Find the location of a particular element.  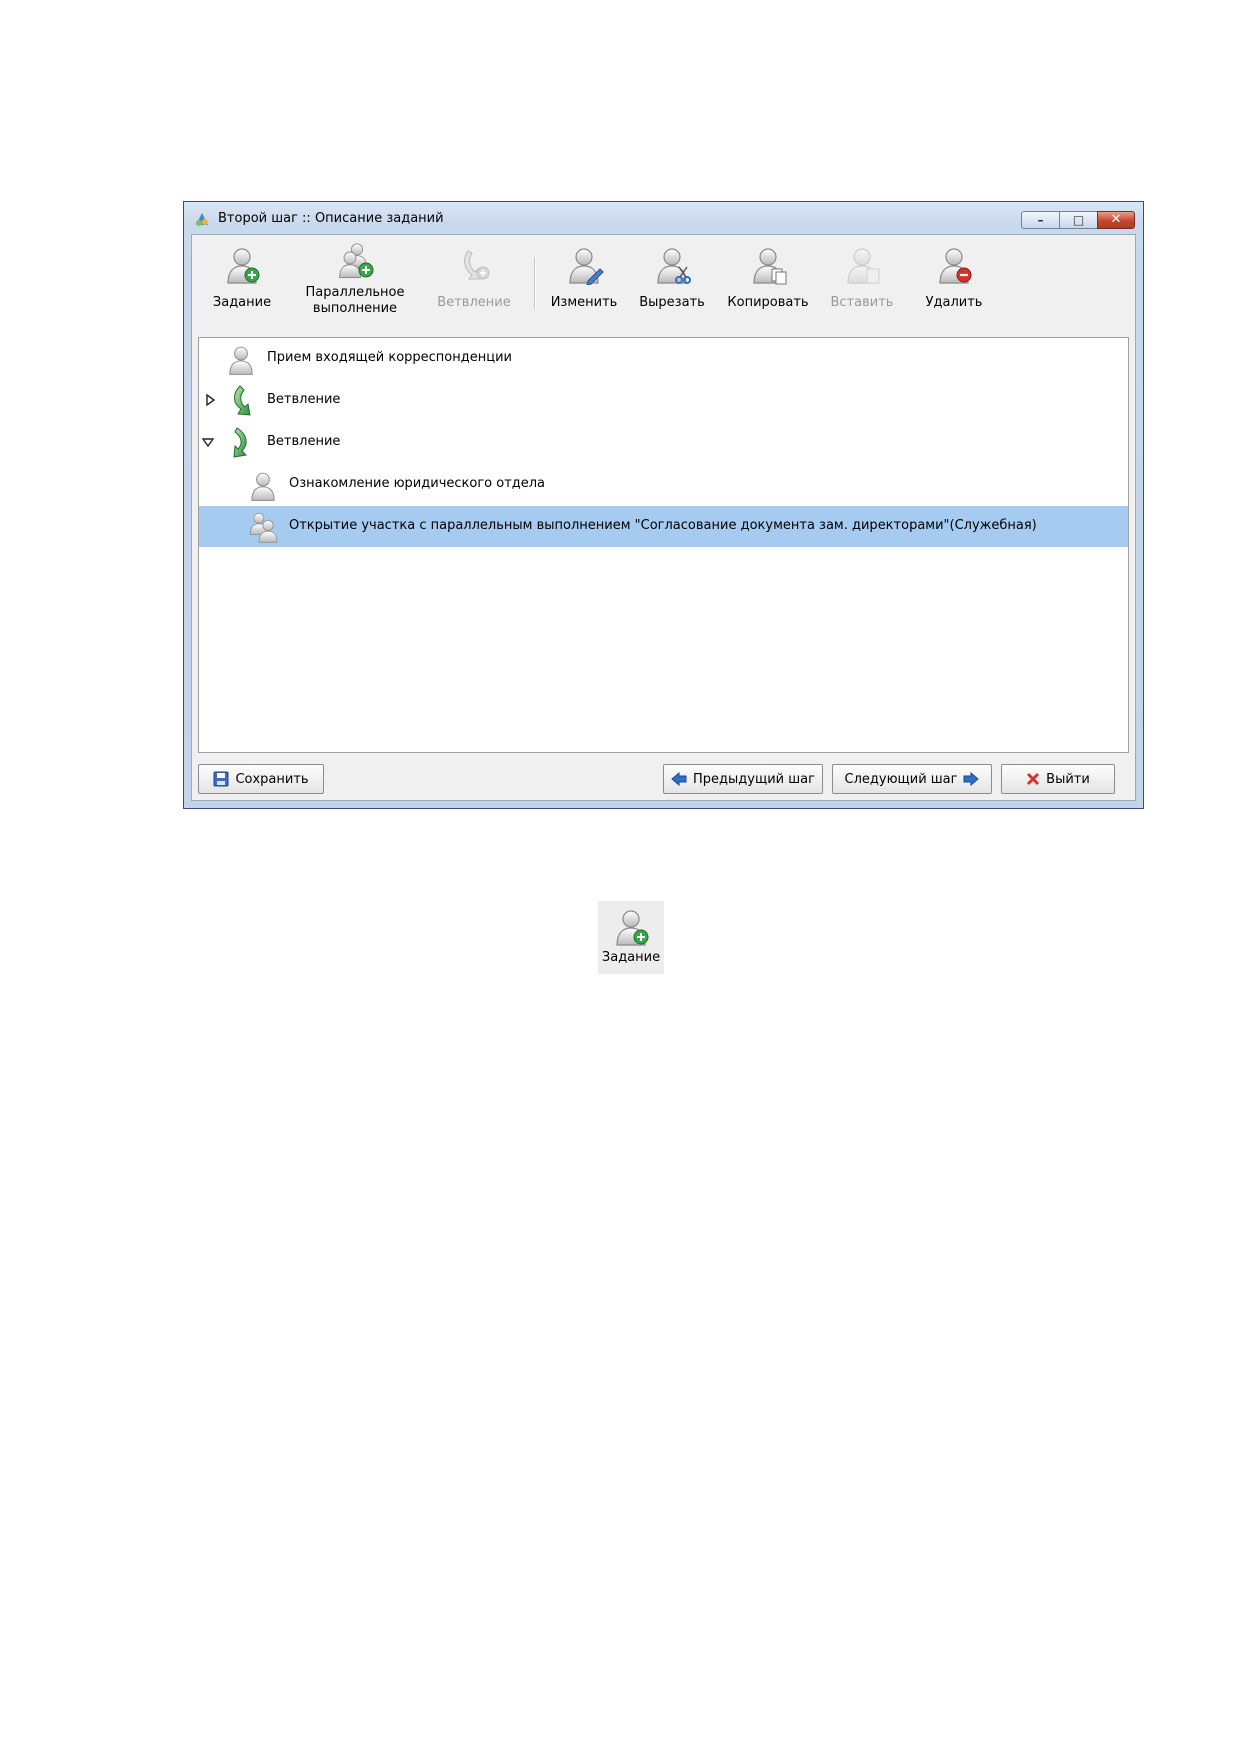

edit-button: Изменить is located at coordinates (584, 285).